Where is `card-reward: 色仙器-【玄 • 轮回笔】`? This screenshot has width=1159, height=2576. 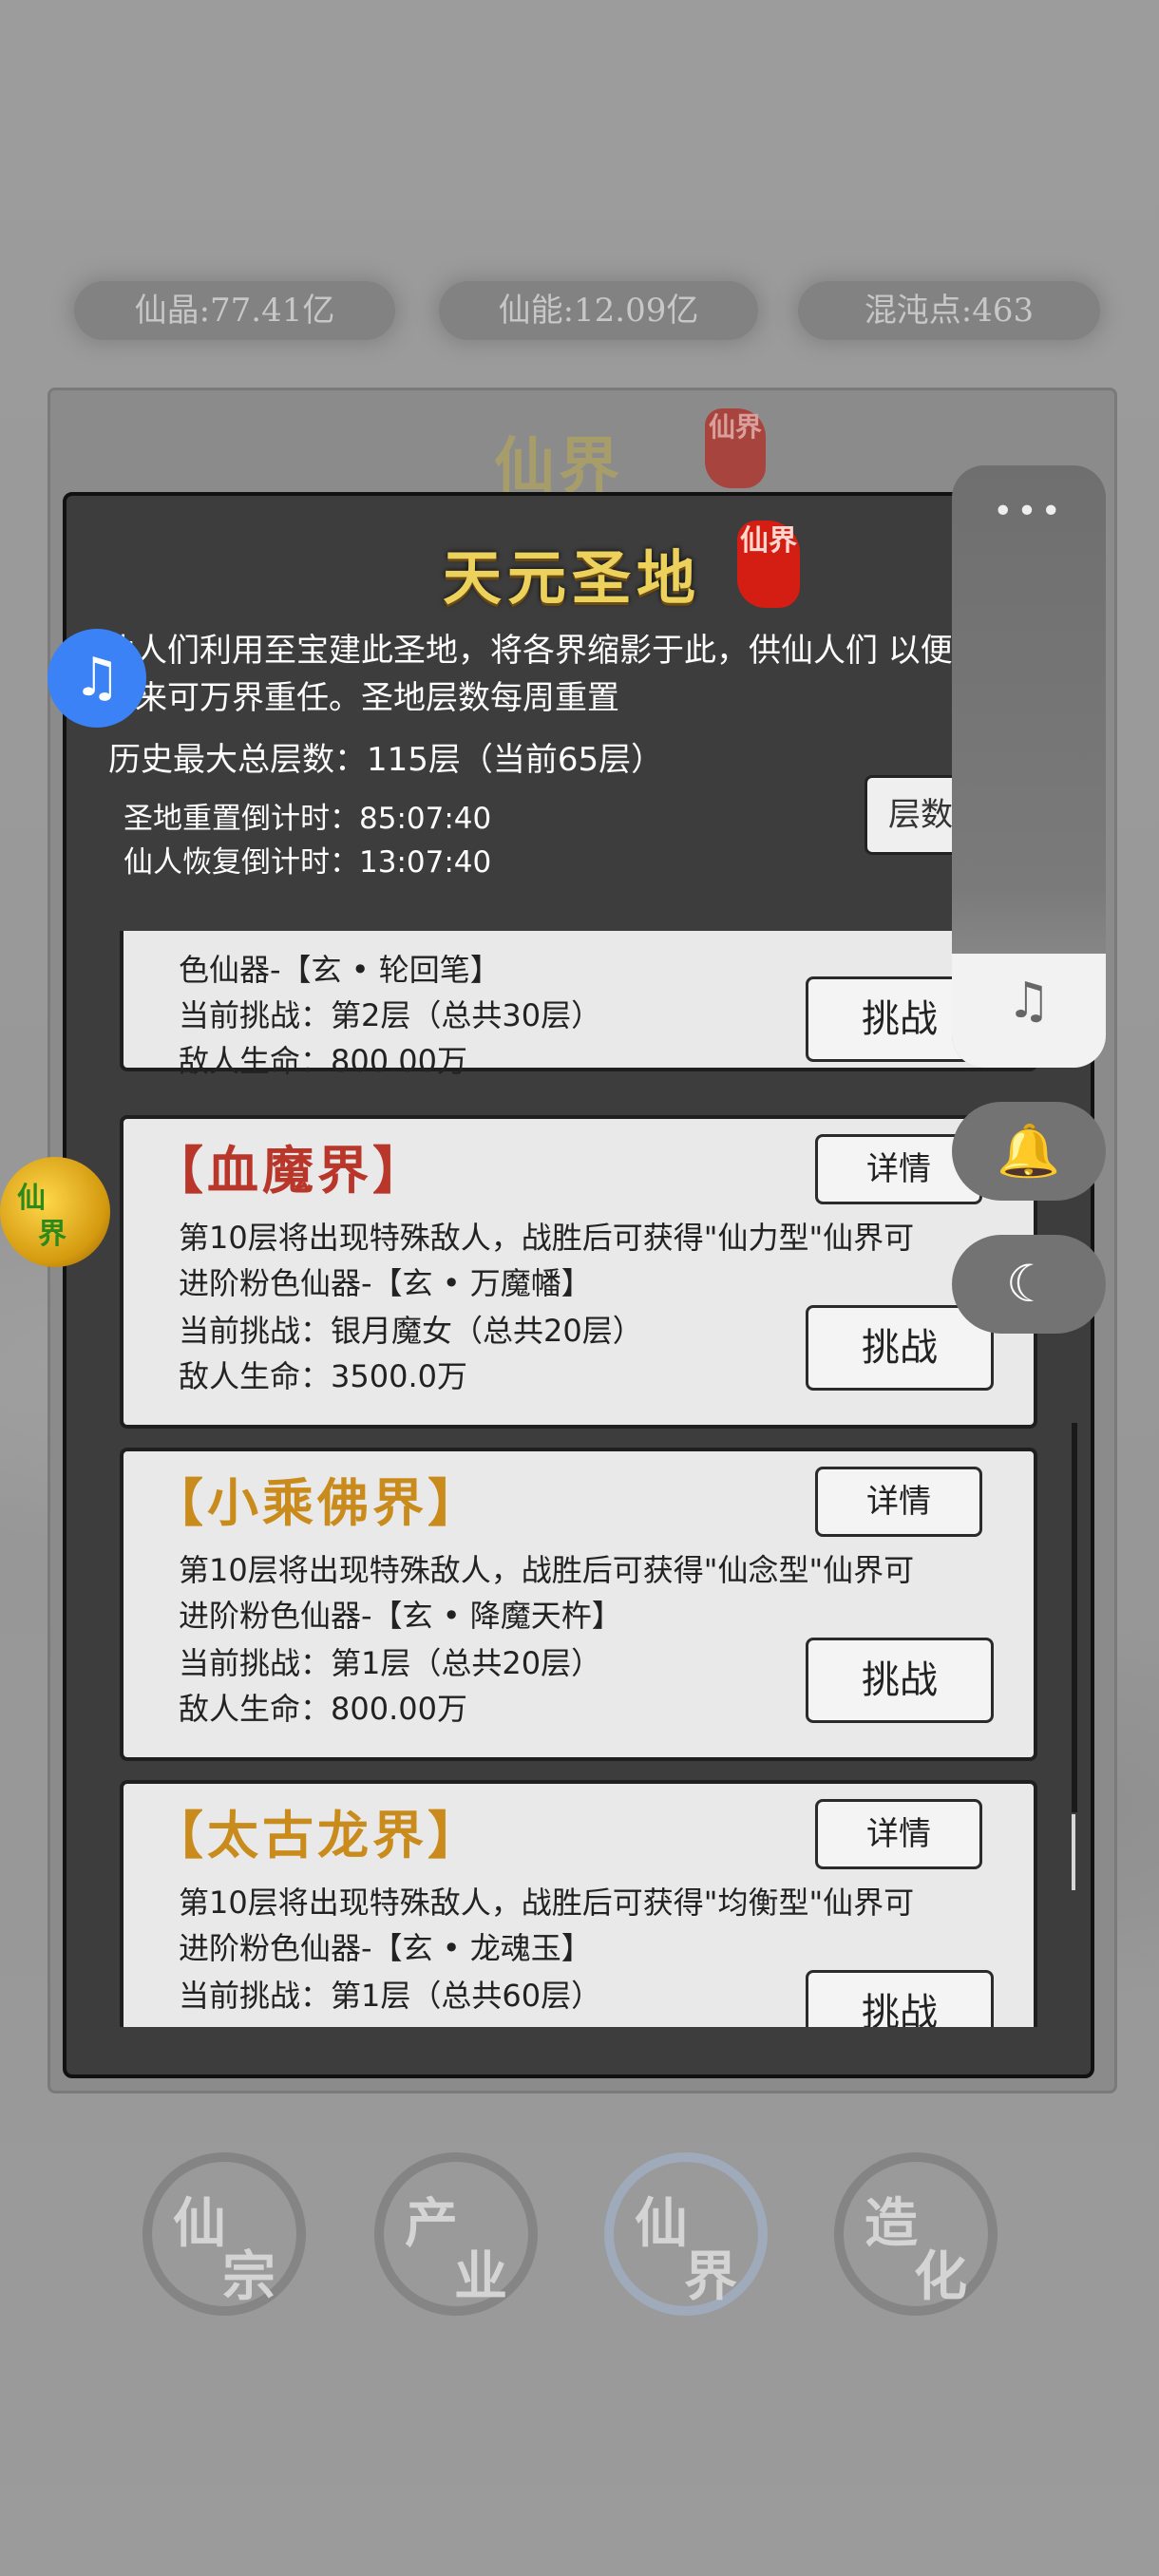 card-reward: 色仙器-【玄 • 轮回笔】 is located at coordinates (340, 970).